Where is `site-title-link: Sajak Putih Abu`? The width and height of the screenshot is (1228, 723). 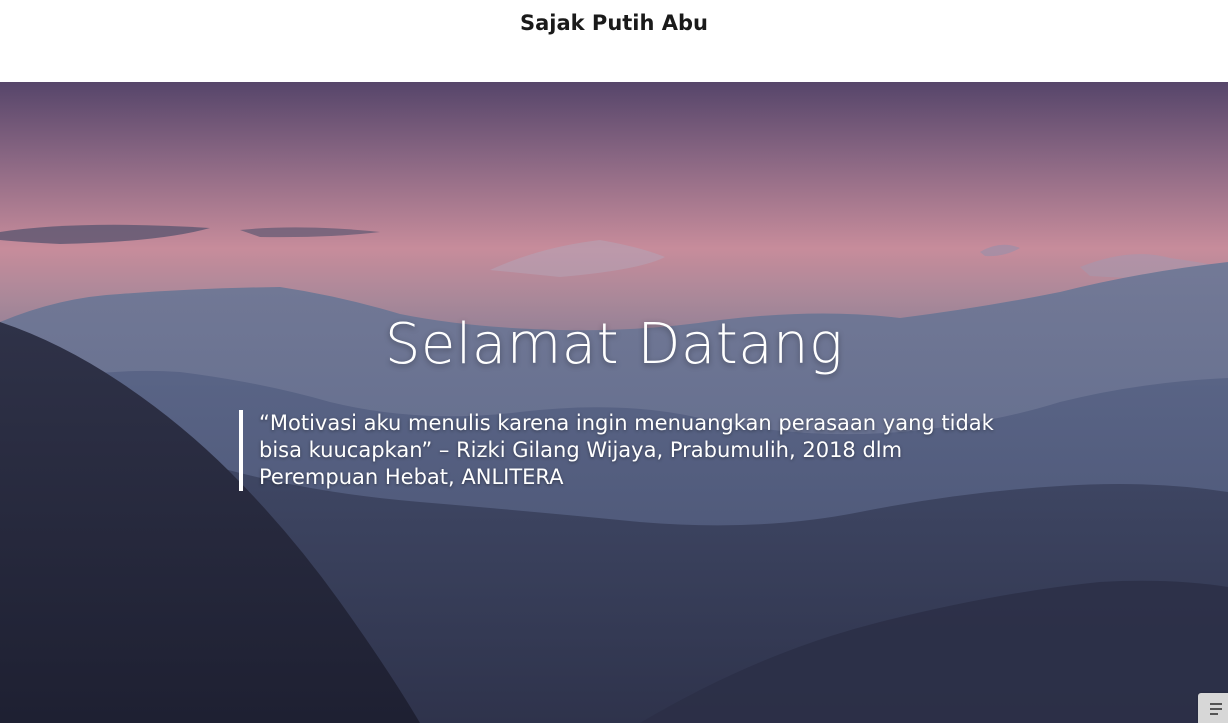
site-title-link: Sajak Putih Abu is located at coordinates (614, 23).